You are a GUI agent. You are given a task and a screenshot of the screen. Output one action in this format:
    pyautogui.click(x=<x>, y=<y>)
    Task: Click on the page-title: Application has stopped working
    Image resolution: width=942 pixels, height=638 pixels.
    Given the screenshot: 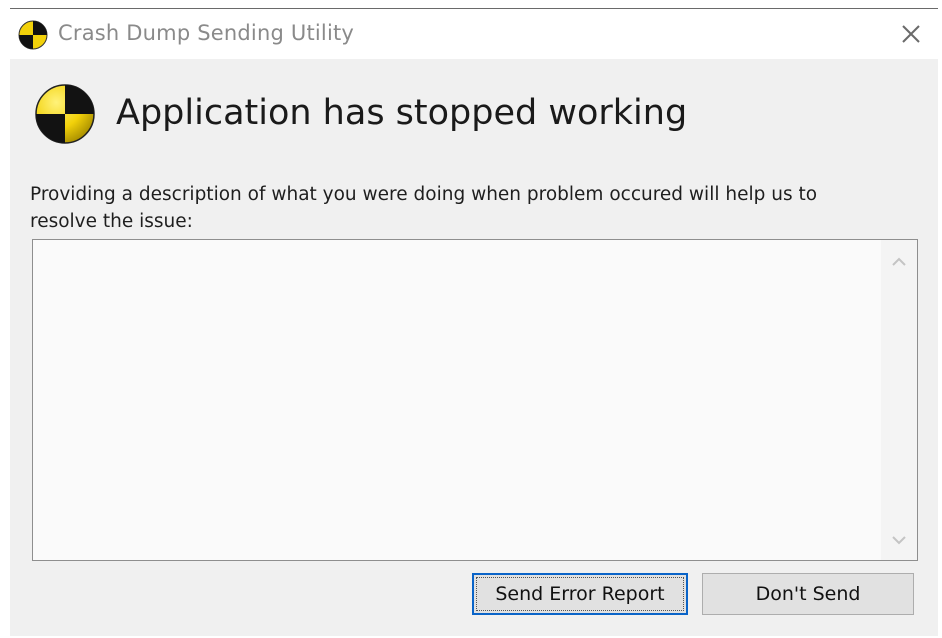 What is the action you would take?
    pyautogui.click(x=402, y=113)
    